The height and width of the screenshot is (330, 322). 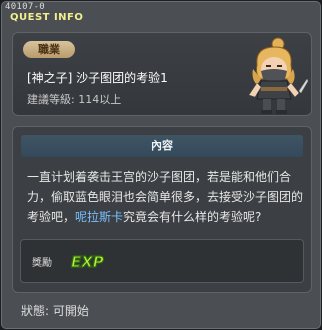 What do you see at coordinates (192, 217) in the screenshot?
I see `quest-description-text-end: 究竟会有什么样的考验呢?` at bounding box center [192, 217].